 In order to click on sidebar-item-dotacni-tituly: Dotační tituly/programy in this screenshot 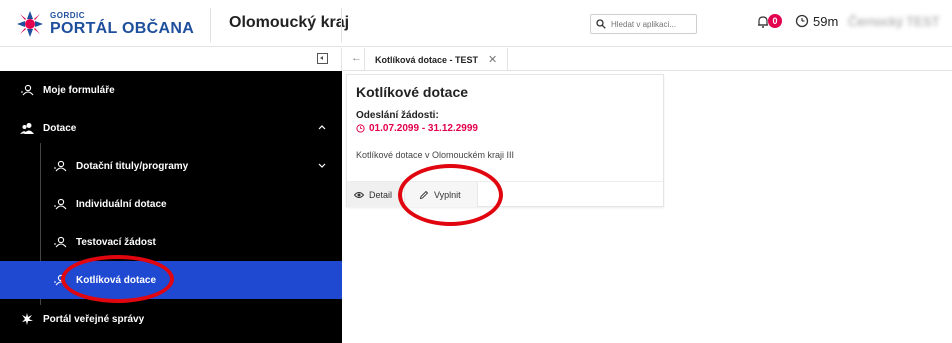, I will do `click(171, 166)`.